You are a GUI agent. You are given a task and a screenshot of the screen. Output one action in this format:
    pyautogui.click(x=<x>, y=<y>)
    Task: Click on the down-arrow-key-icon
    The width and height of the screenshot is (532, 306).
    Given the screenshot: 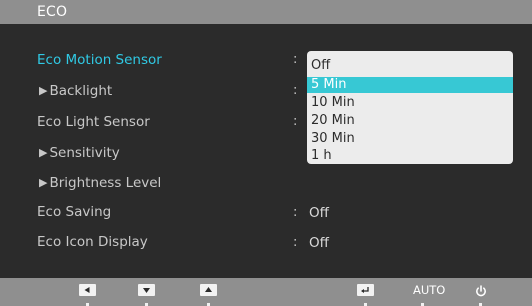 What is the action you would take?
    pyautogui.click(x=146, y=290)
    